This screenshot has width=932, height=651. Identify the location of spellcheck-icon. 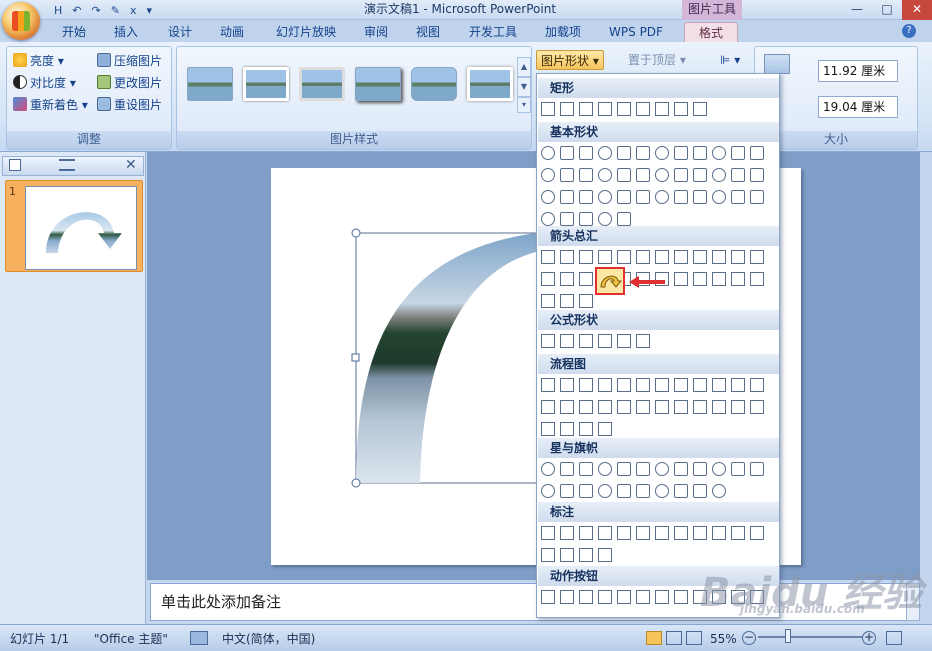
(199, 638).